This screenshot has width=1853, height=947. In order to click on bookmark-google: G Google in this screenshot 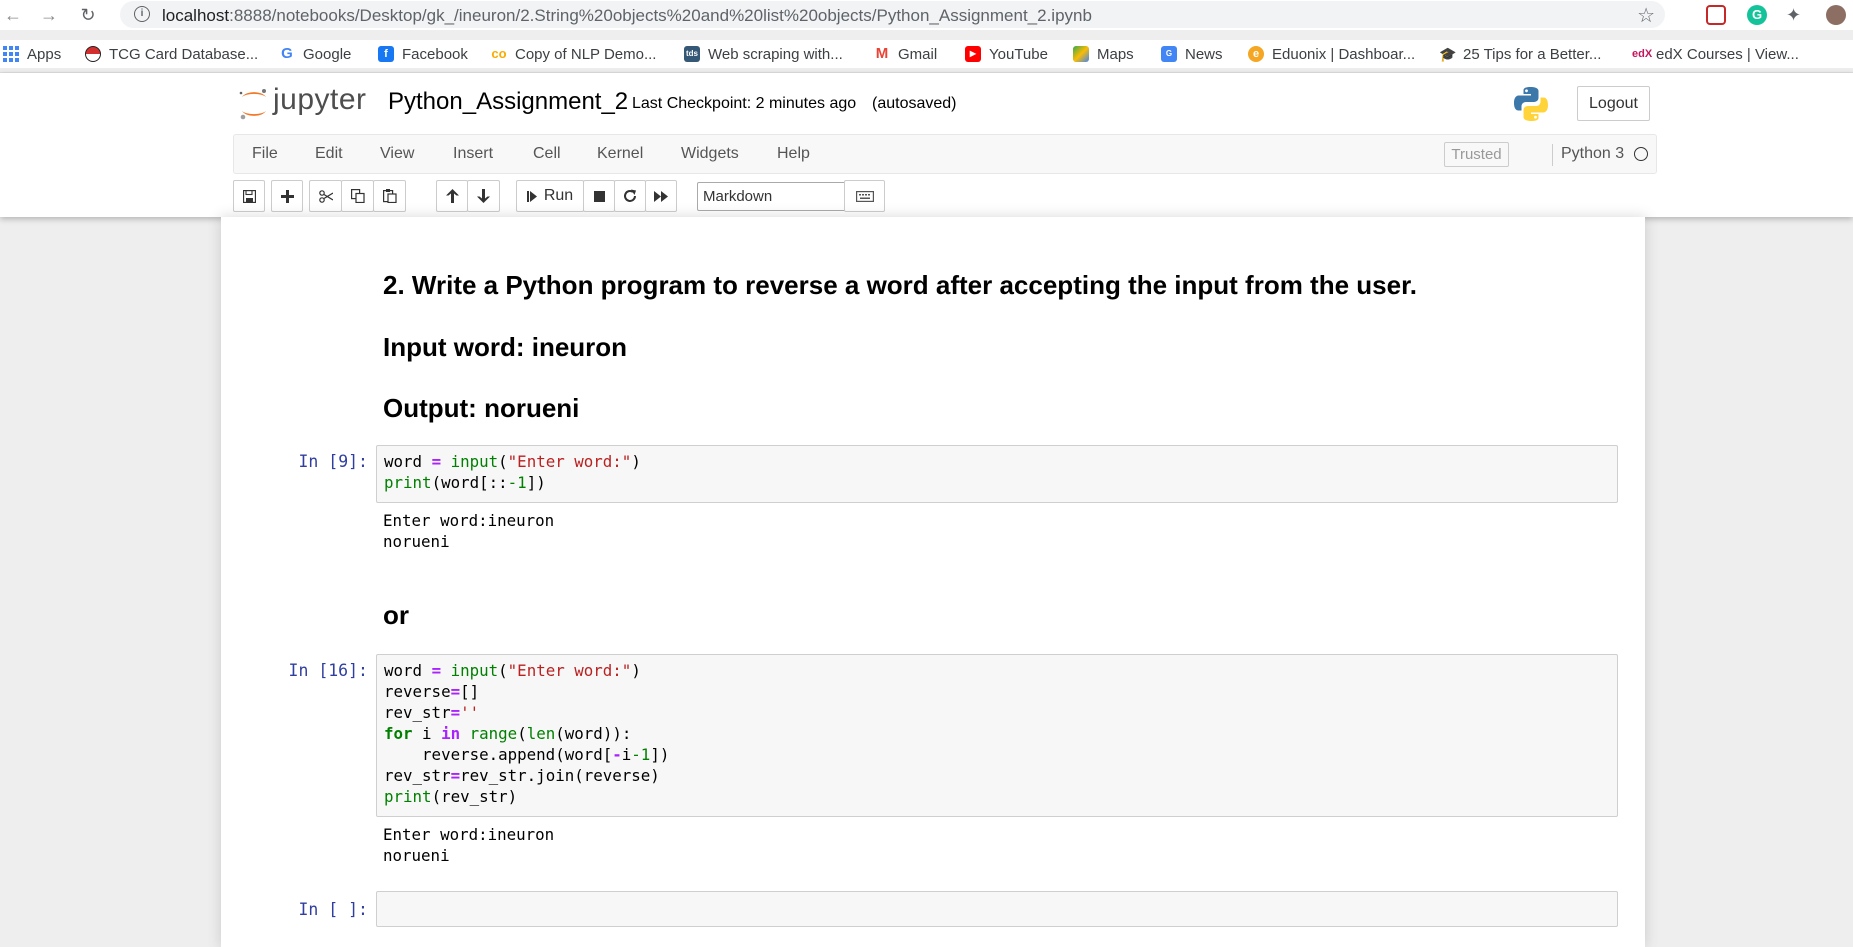, I will do `click(315, 54)`.